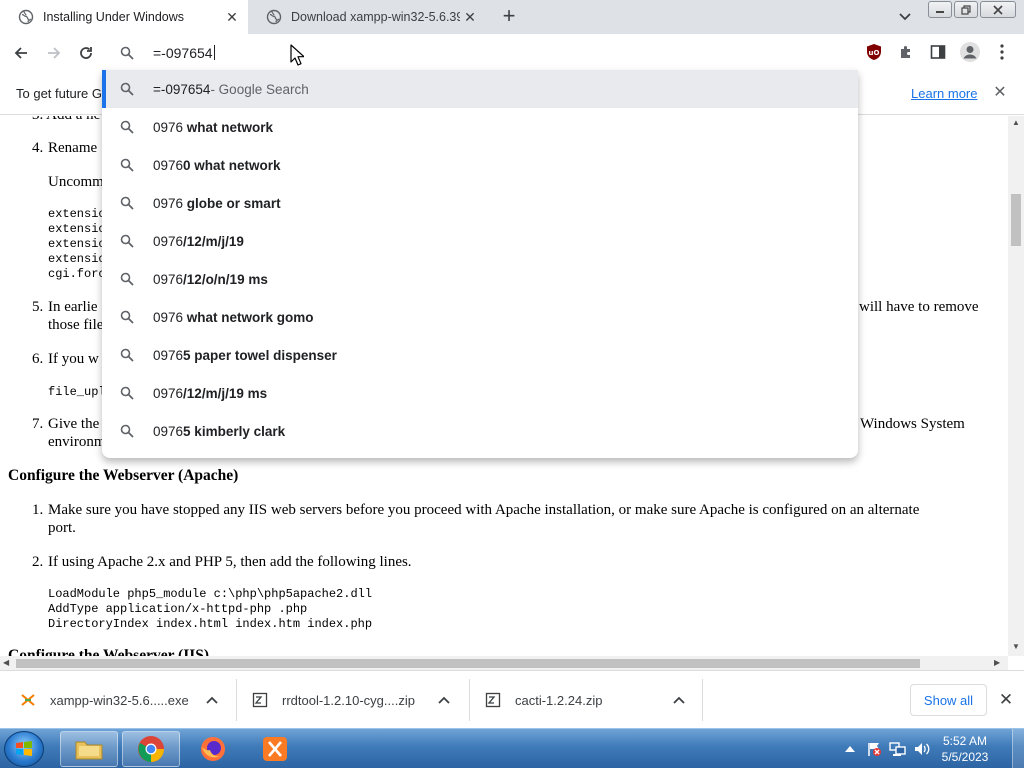  Describe the element at coordinates (77, 392) in the screenshot. I see `code-block: file_upl` at that location.